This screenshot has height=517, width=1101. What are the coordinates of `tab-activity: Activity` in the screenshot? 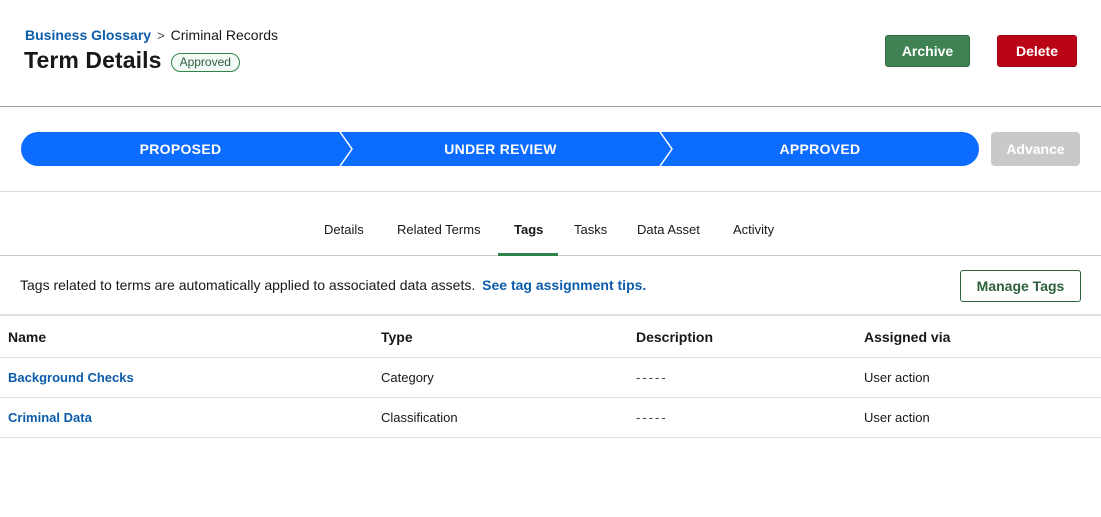 It's located at (753, 229).